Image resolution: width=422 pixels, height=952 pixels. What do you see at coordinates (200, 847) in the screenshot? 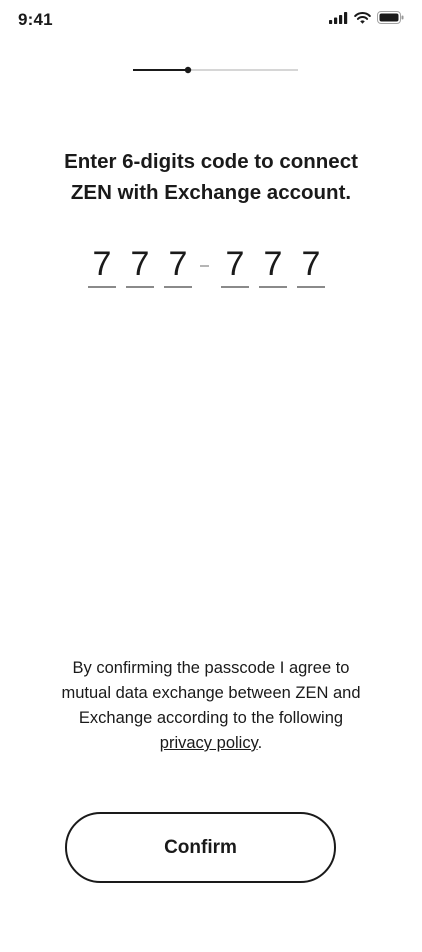
I see `confirm-button: Confirm` at bounding box center [200, 847].